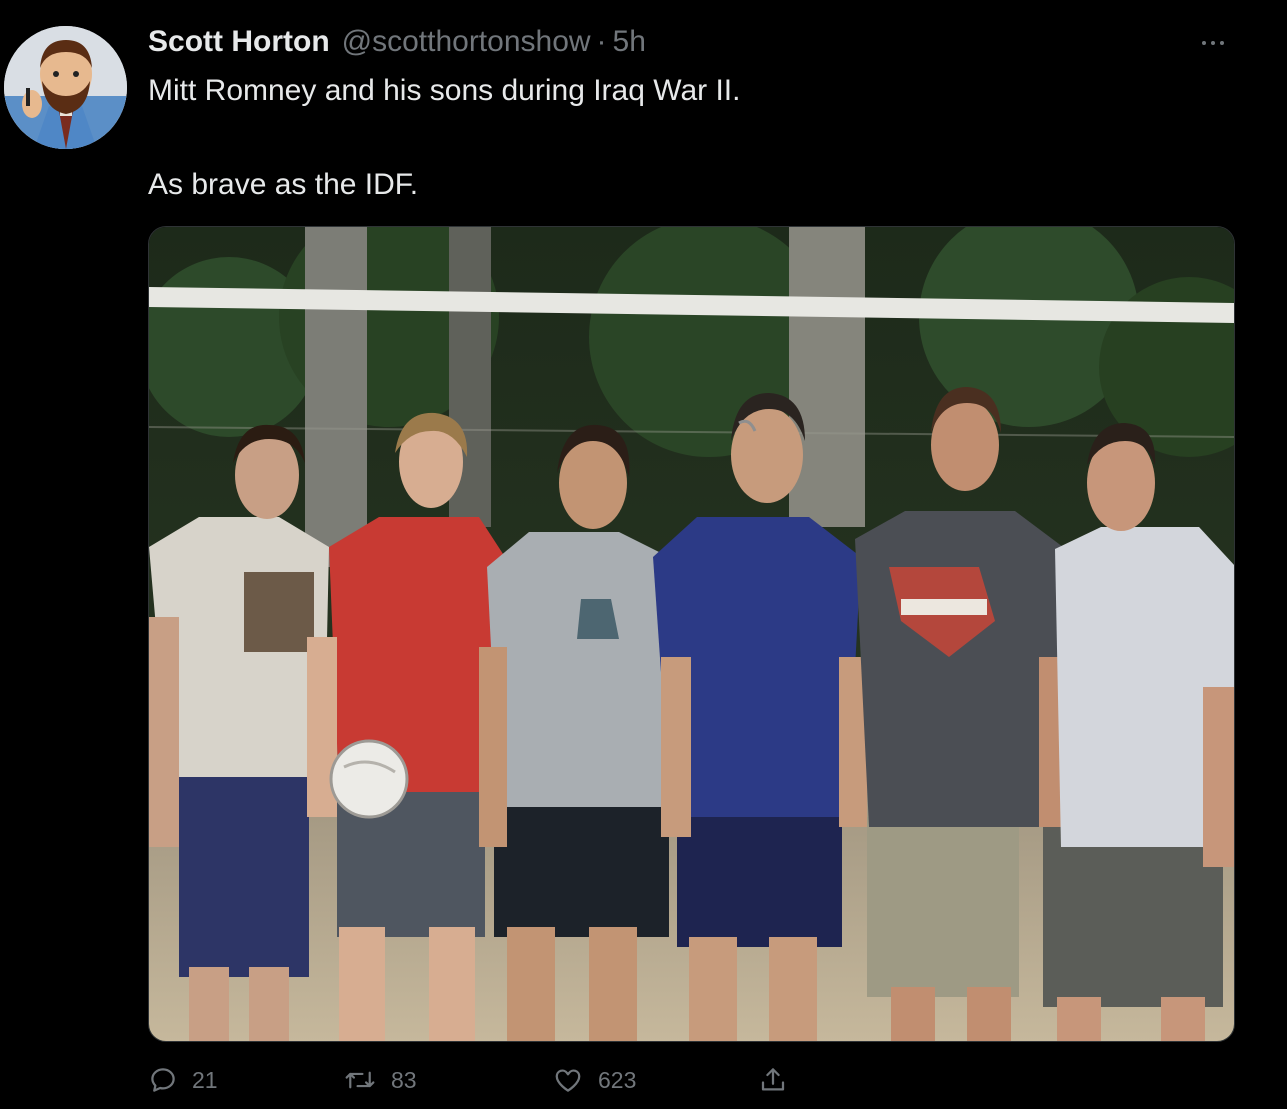  I want to click on avatar-image, so click(65, 87).